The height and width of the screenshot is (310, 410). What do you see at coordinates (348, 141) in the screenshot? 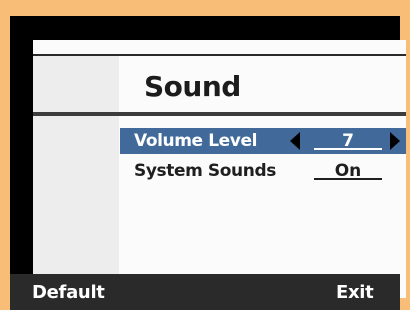
I see `volume-level-value: 7` at bounding box center [348, 141].